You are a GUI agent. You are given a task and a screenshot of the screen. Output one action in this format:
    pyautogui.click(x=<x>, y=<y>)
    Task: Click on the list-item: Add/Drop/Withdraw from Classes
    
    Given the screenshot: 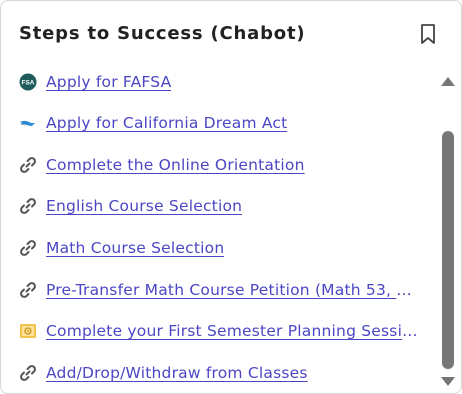 What is the action you would take?
    pyautogui.click(x=221, y=373)
    